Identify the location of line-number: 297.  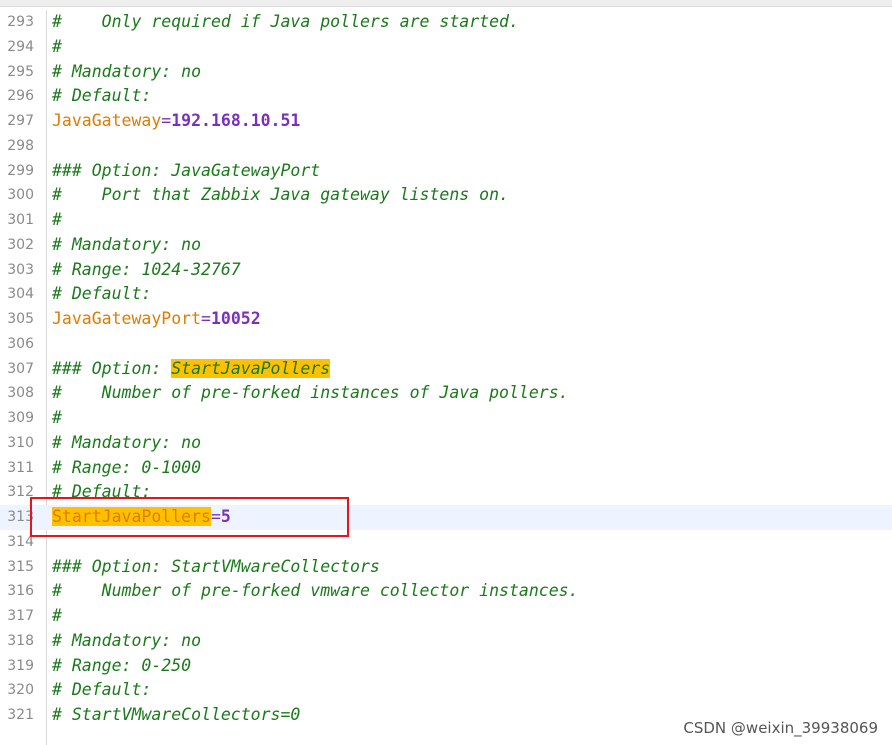
(20, 121).